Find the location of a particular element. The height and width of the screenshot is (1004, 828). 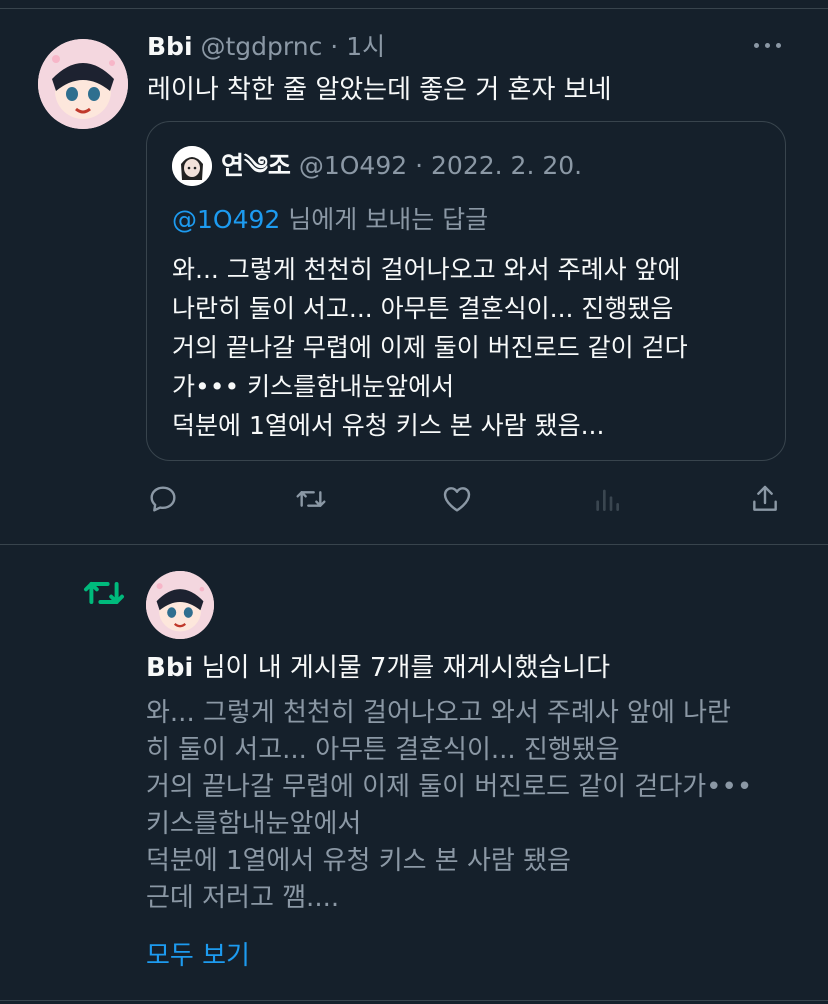

share-icon is located at coordinates (765, 499).